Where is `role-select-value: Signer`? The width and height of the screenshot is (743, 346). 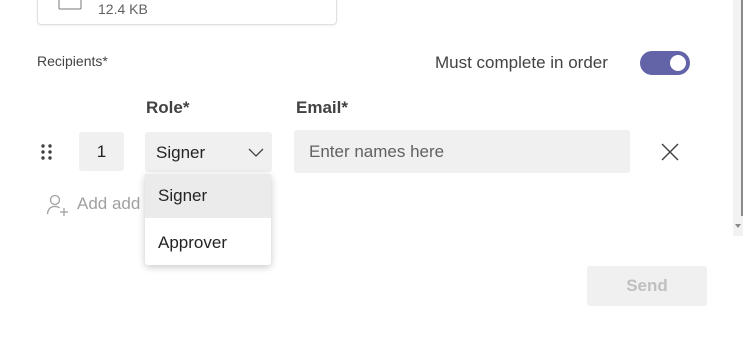 role-select-value: Signer is located at coordinates (181, 152).